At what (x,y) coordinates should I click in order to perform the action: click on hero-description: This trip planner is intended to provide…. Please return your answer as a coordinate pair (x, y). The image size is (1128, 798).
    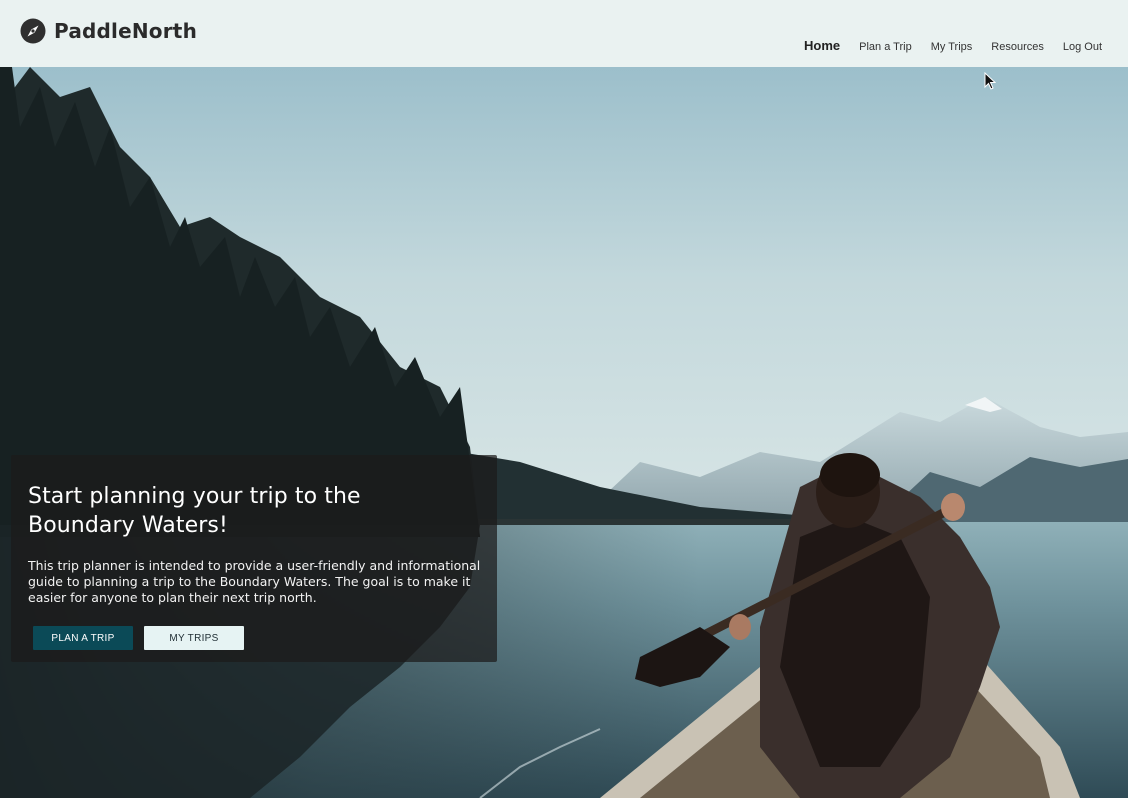
    Looking at the image, I should click on (254, 581).